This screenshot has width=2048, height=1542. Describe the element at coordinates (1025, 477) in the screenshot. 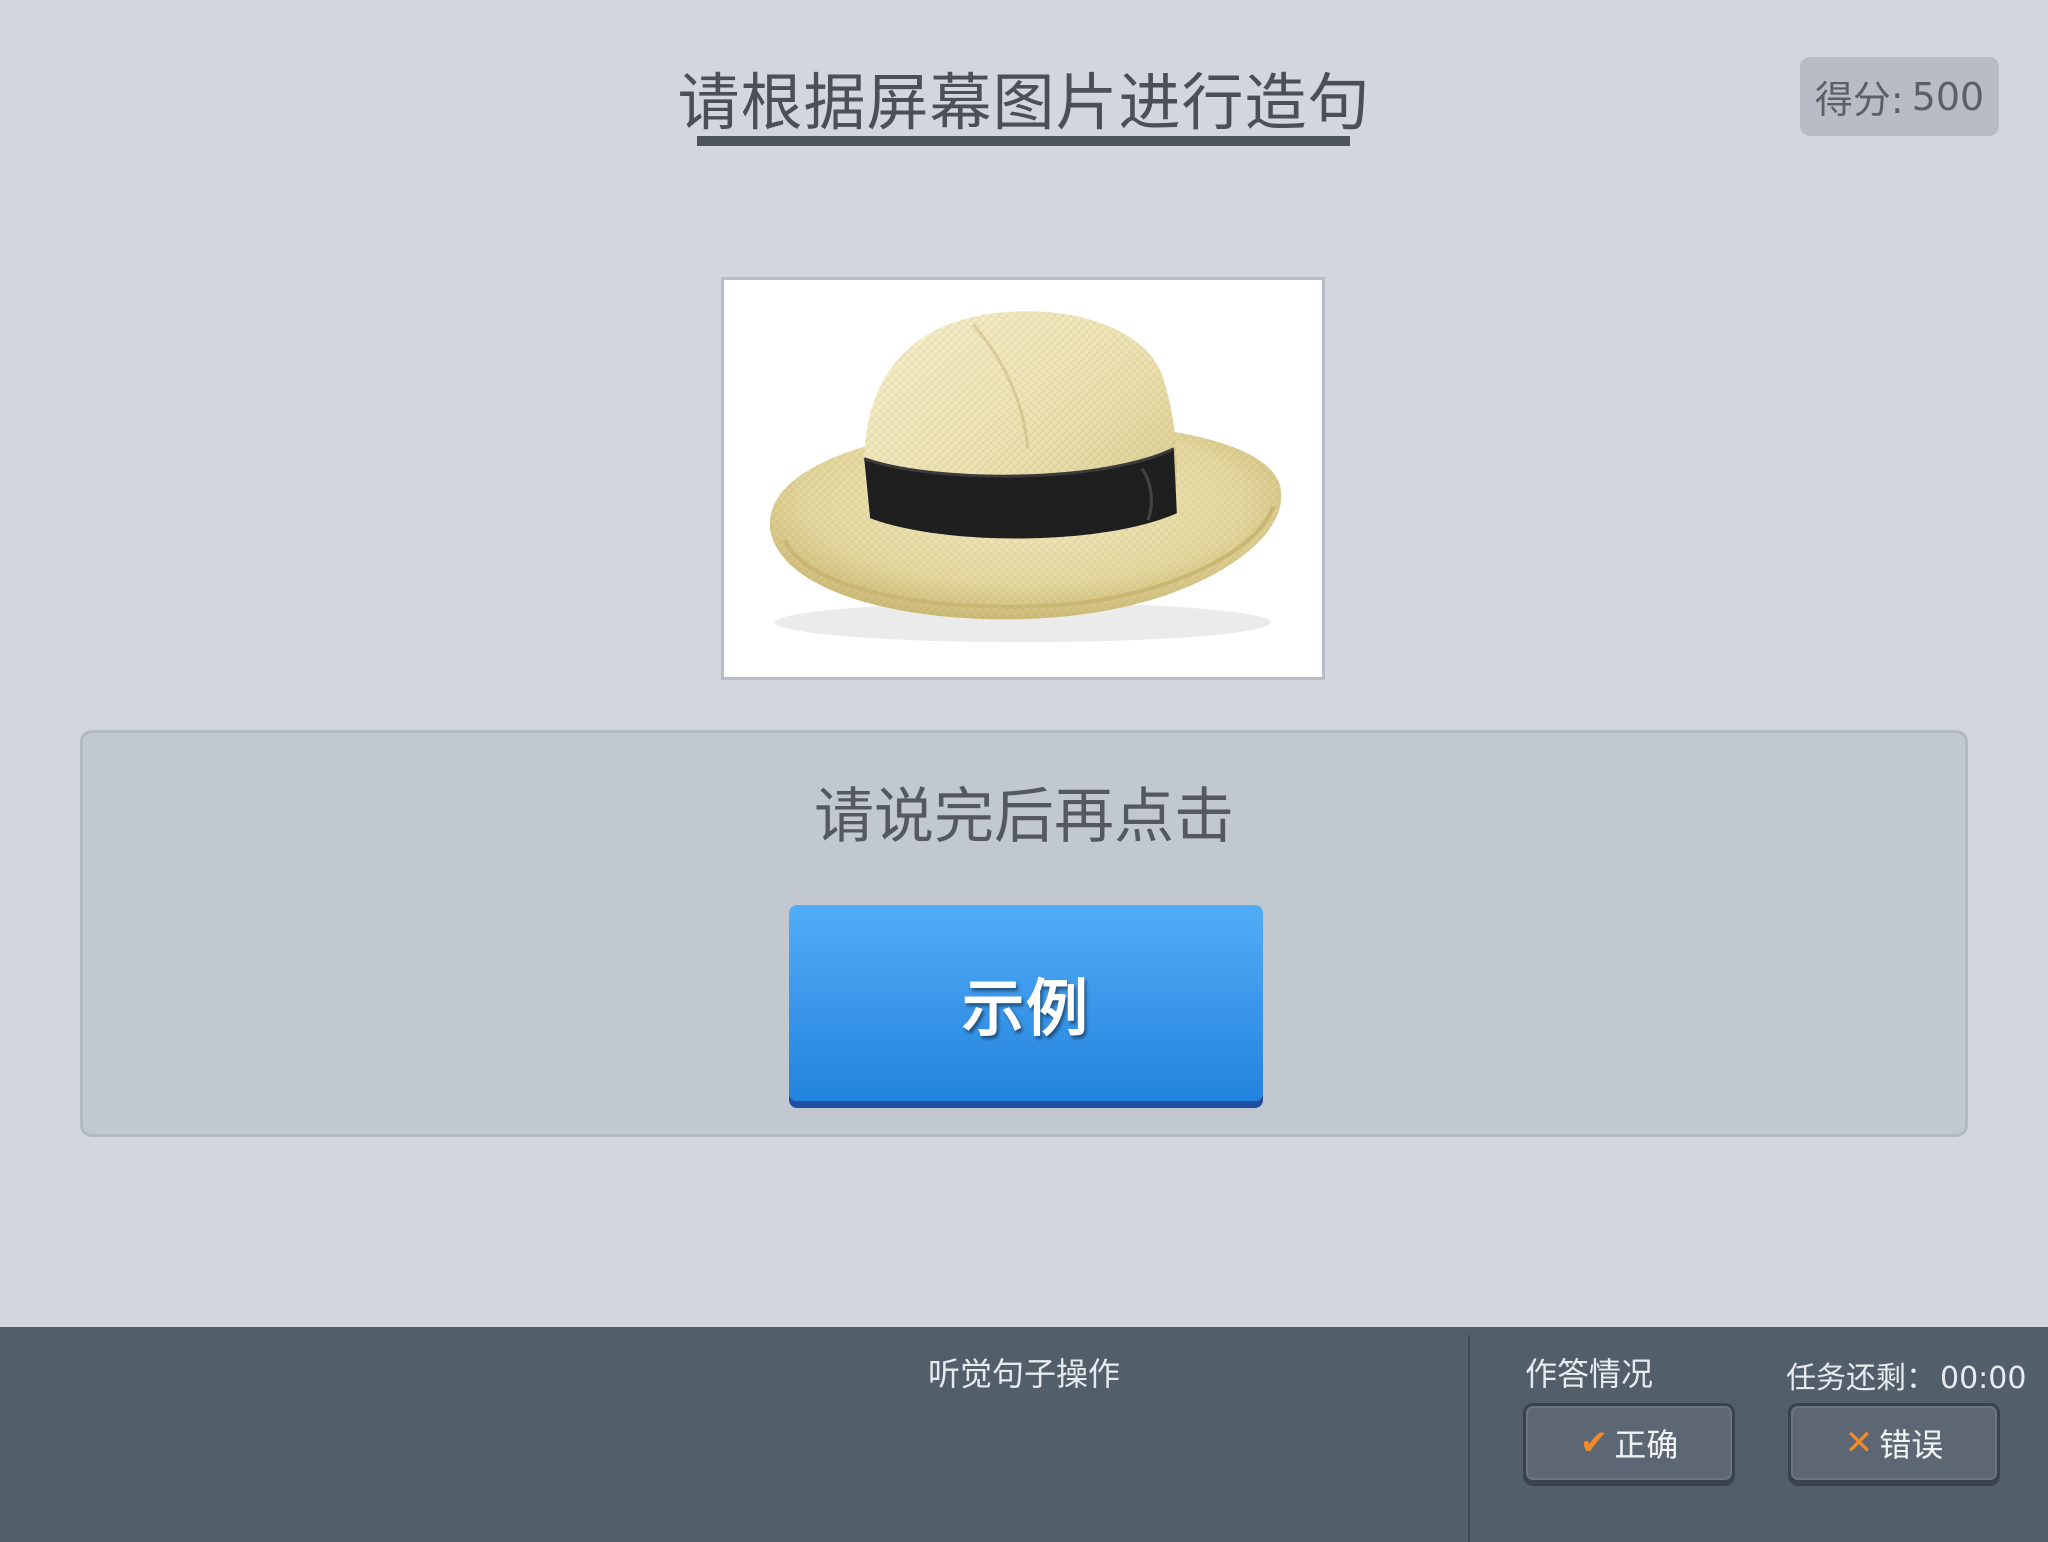

I see `hat-image` at that location.